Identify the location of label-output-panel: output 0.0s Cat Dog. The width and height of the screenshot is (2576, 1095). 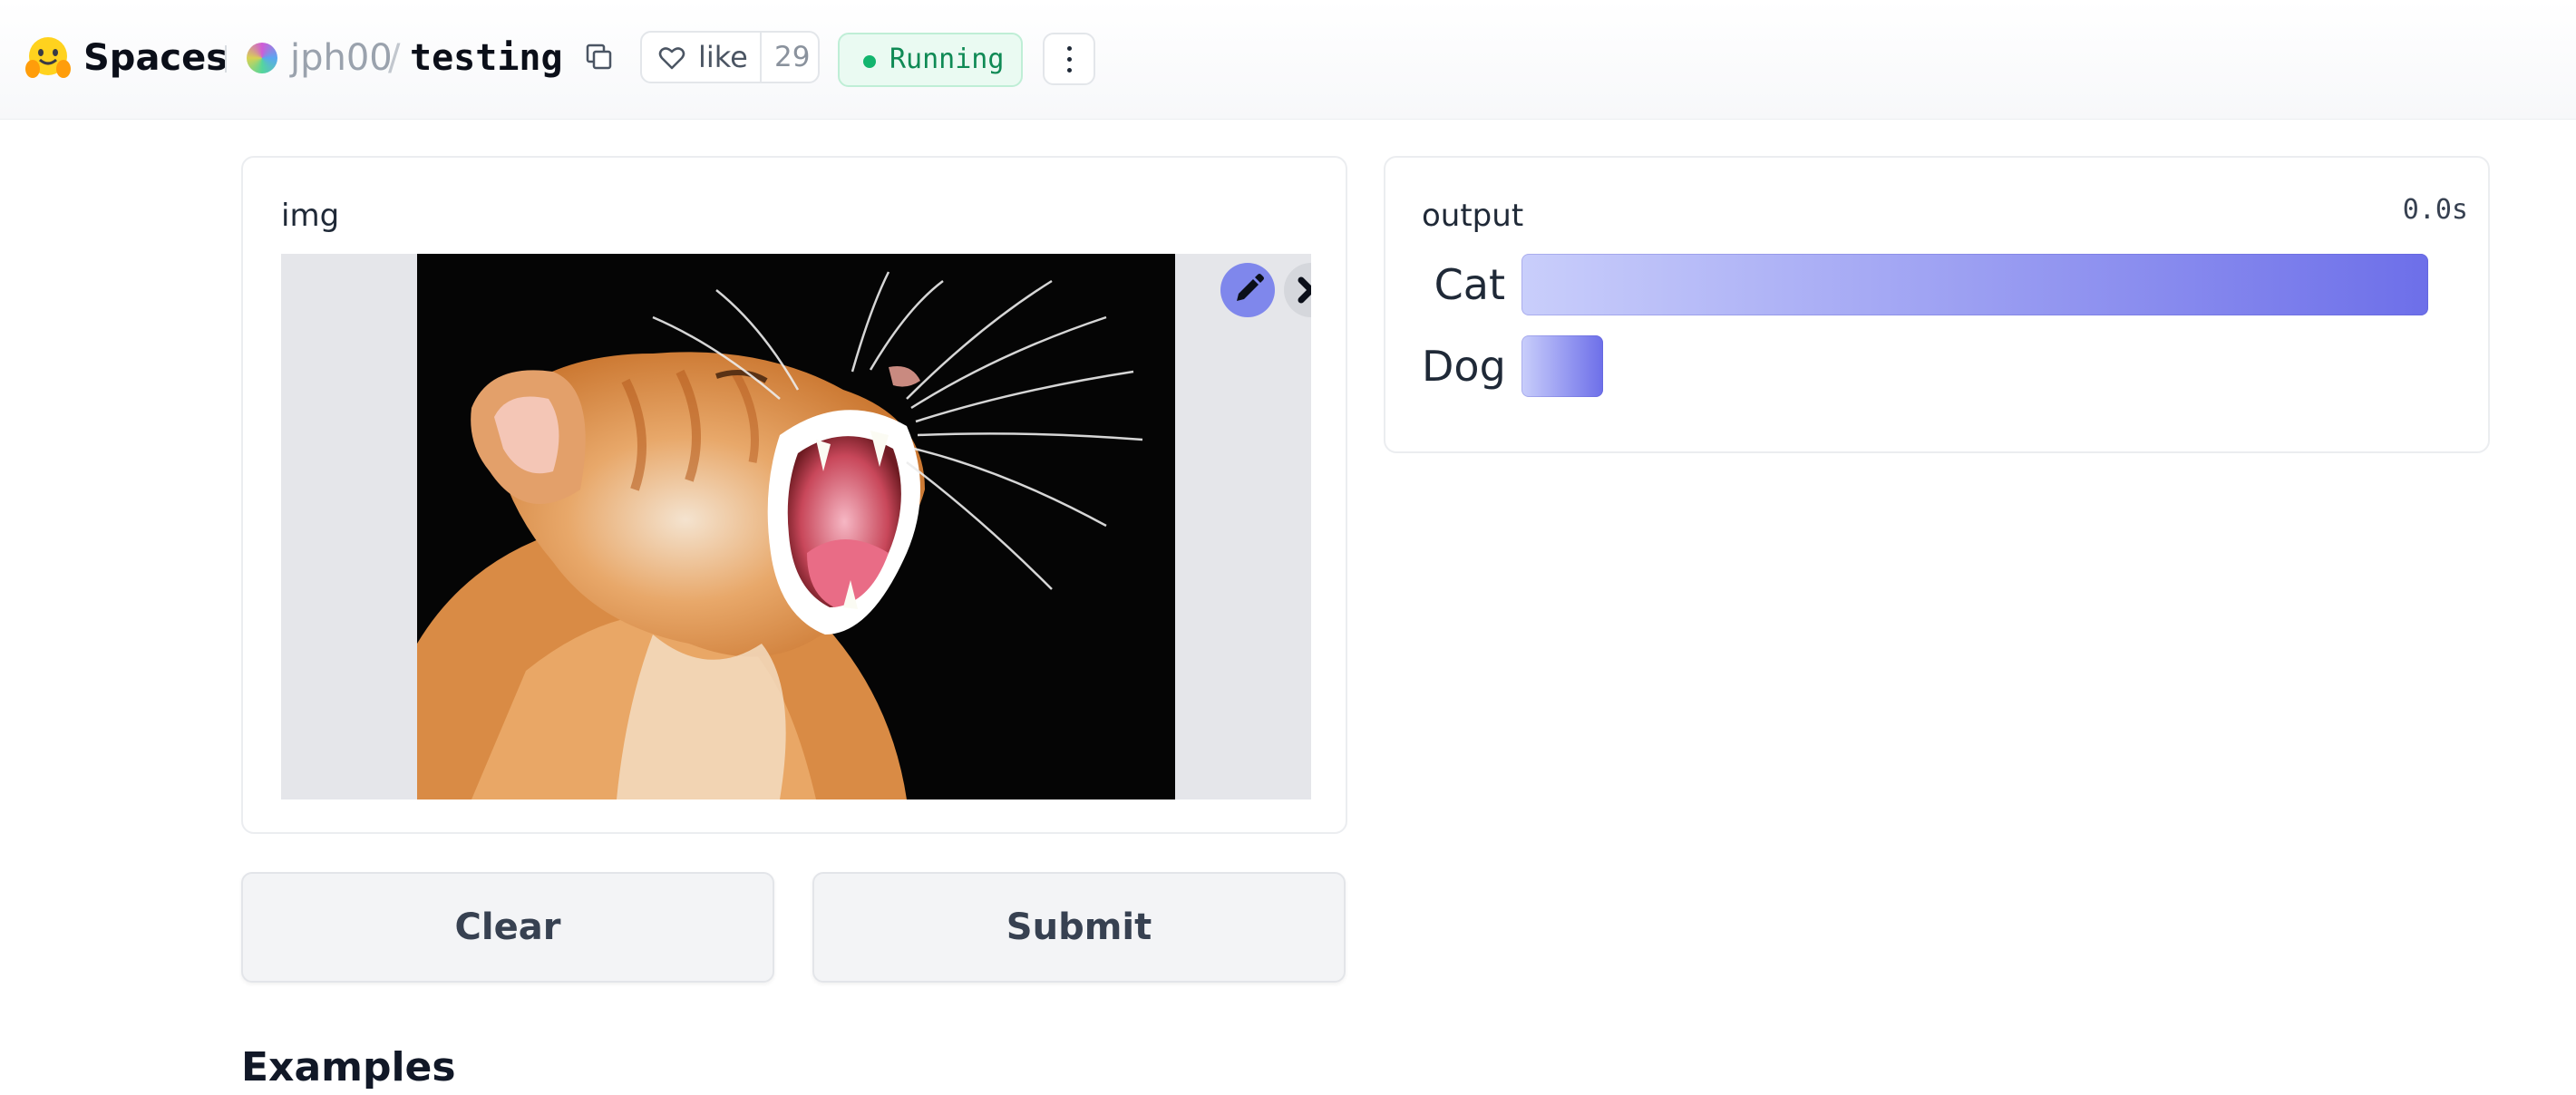
(1937, 304).